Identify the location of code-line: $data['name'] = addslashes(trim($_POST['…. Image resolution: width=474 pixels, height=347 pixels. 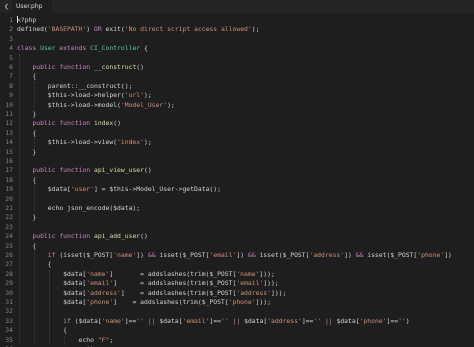
(146, 274).